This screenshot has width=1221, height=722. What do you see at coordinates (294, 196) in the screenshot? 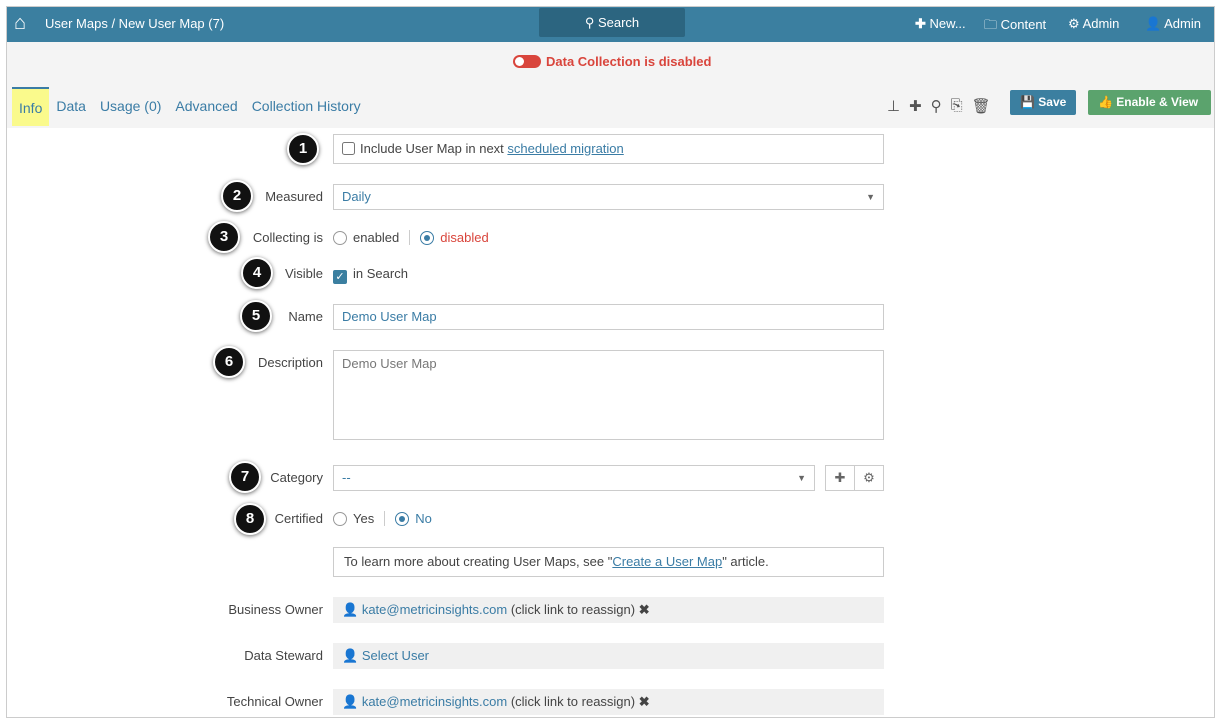
I see `measured-label: Measured` at bounding box center [294, 196].